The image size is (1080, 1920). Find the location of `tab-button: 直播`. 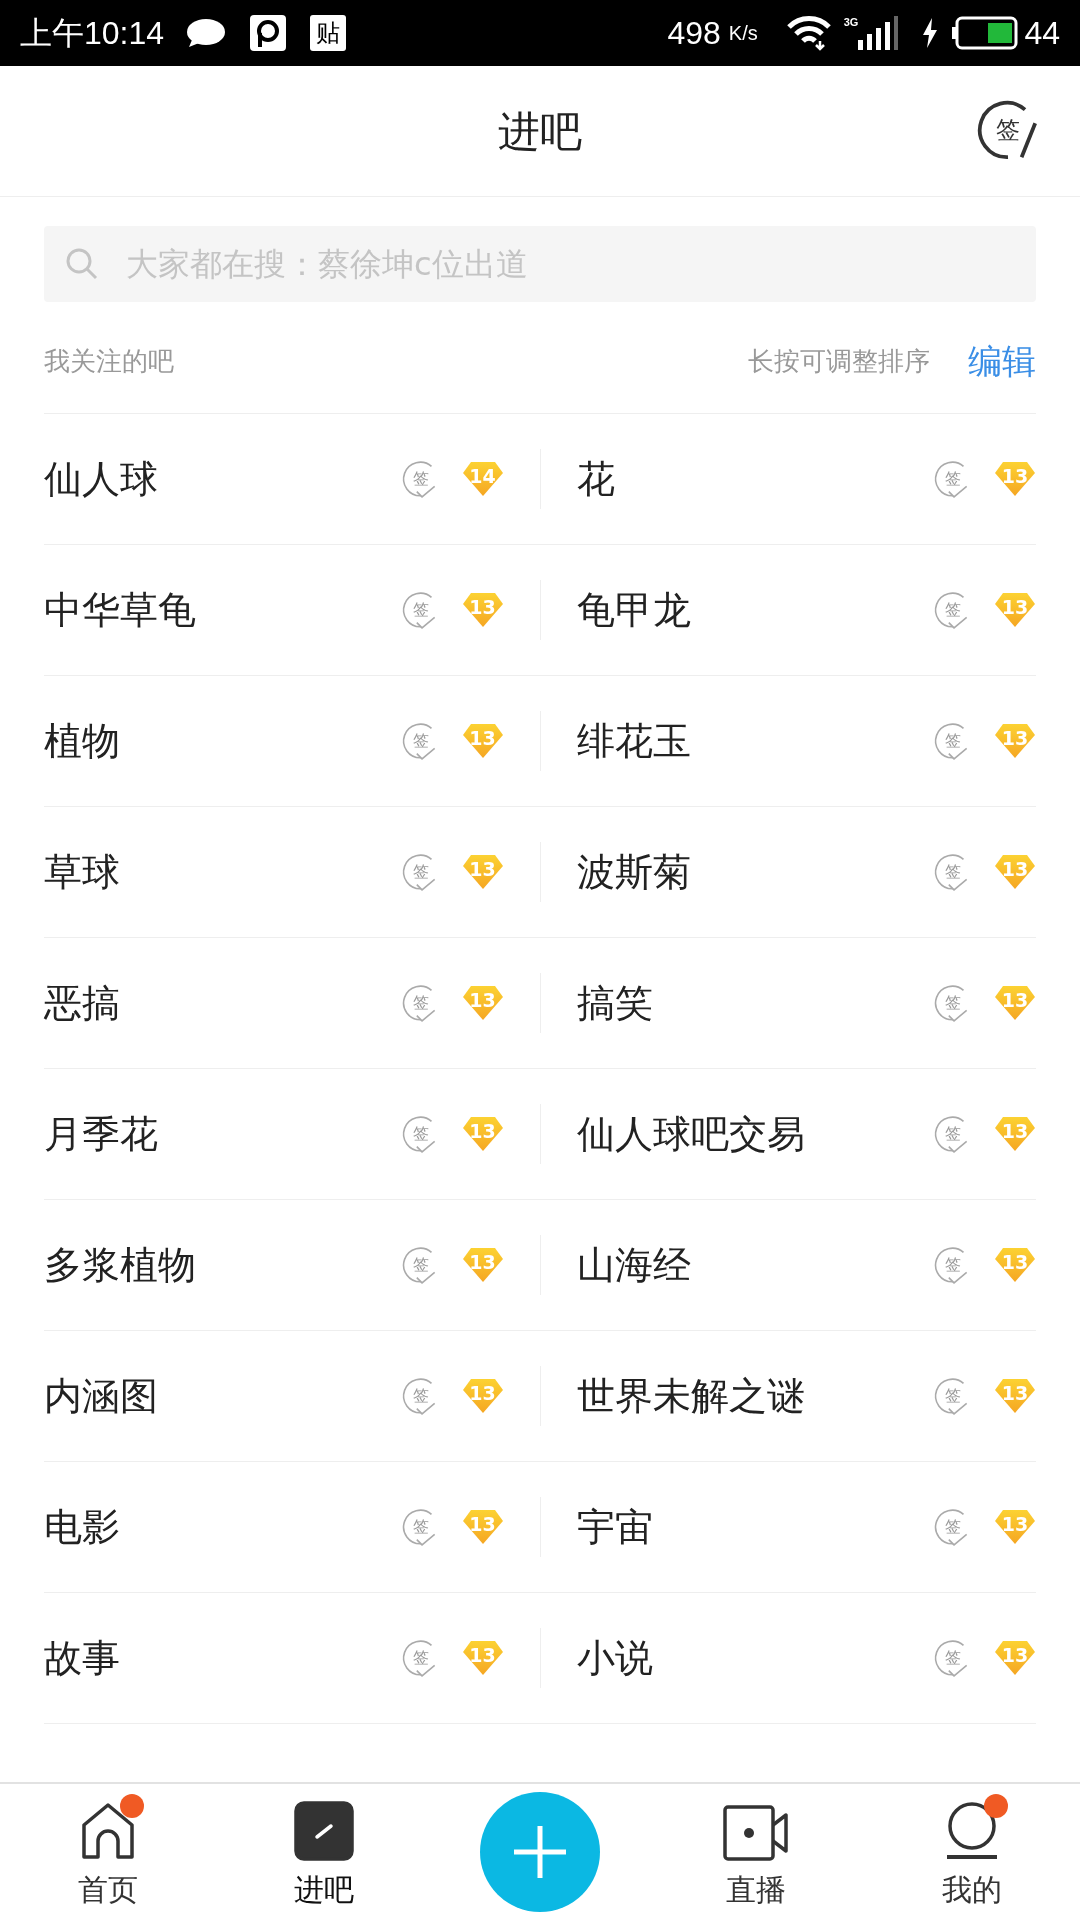

tab-button: 直播 is located at coordinates (756, 1852).